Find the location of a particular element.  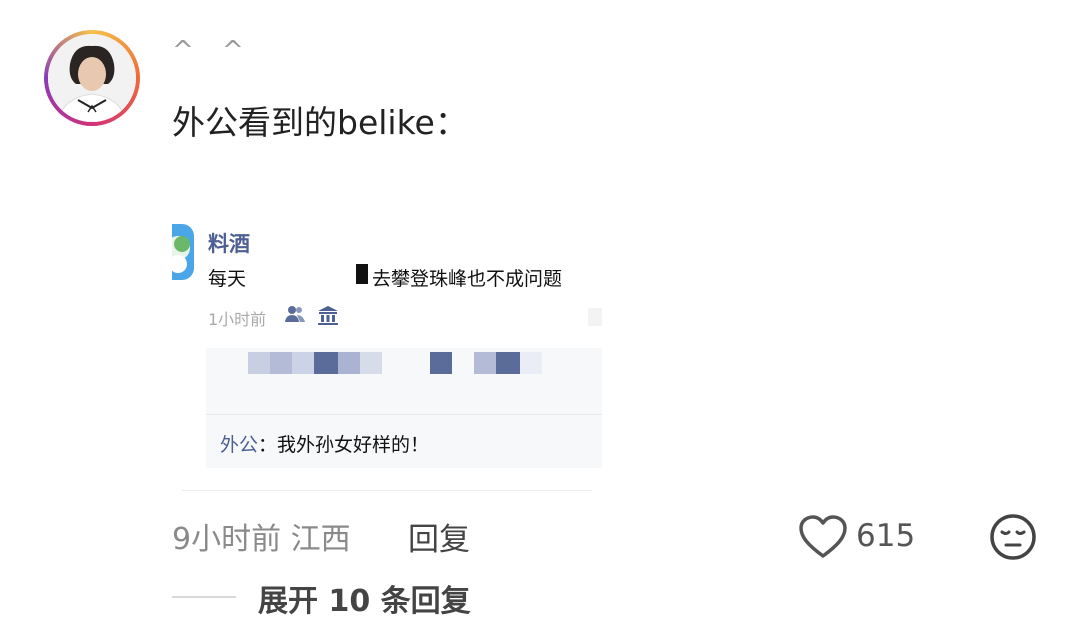

temple-icon is located at coordinates (328, 317).